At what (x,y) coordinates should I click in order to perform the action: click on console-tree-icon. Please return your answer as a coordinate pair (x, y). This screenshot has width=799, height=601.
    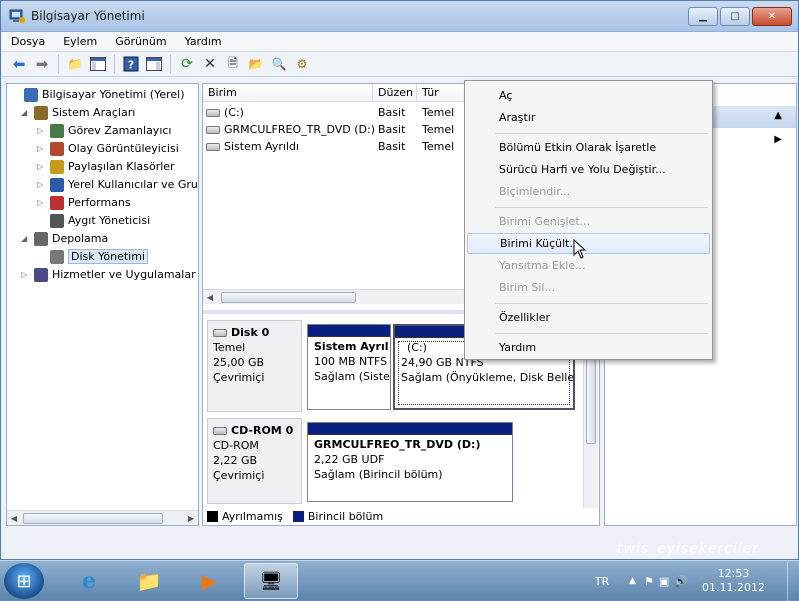
    Looking at the image, I should click on (98, 64).